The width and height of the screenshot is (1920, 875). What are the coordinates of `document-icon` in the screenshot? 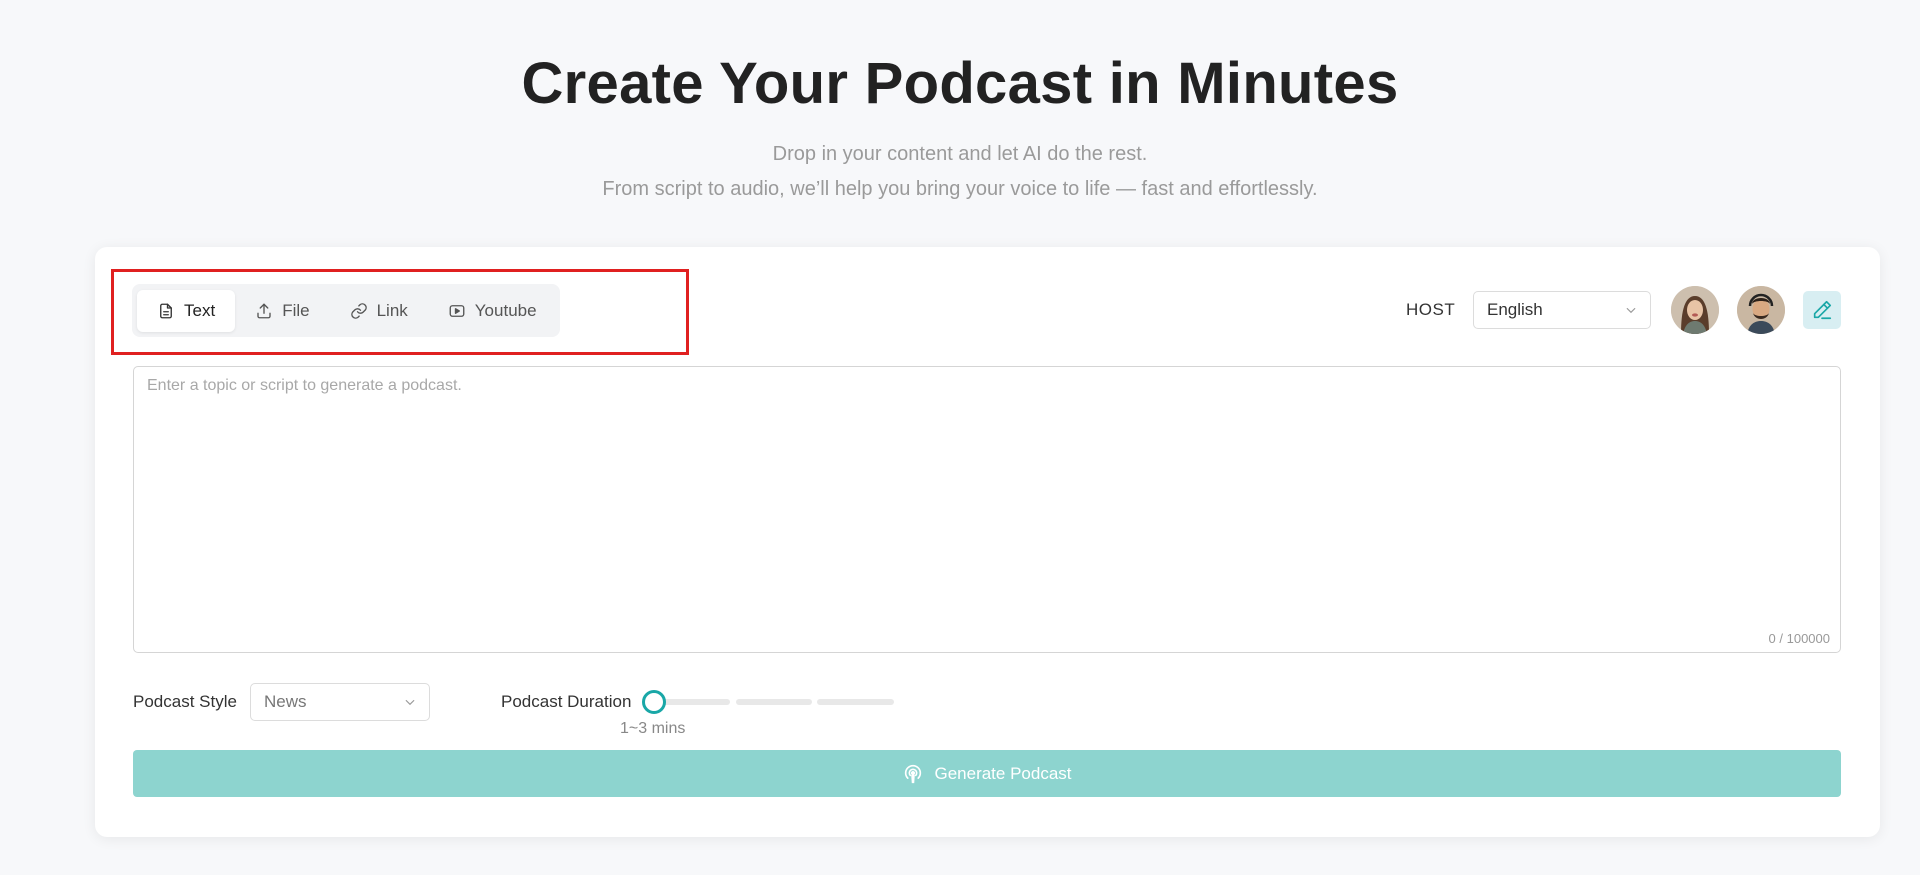 It's located at (166, 310).